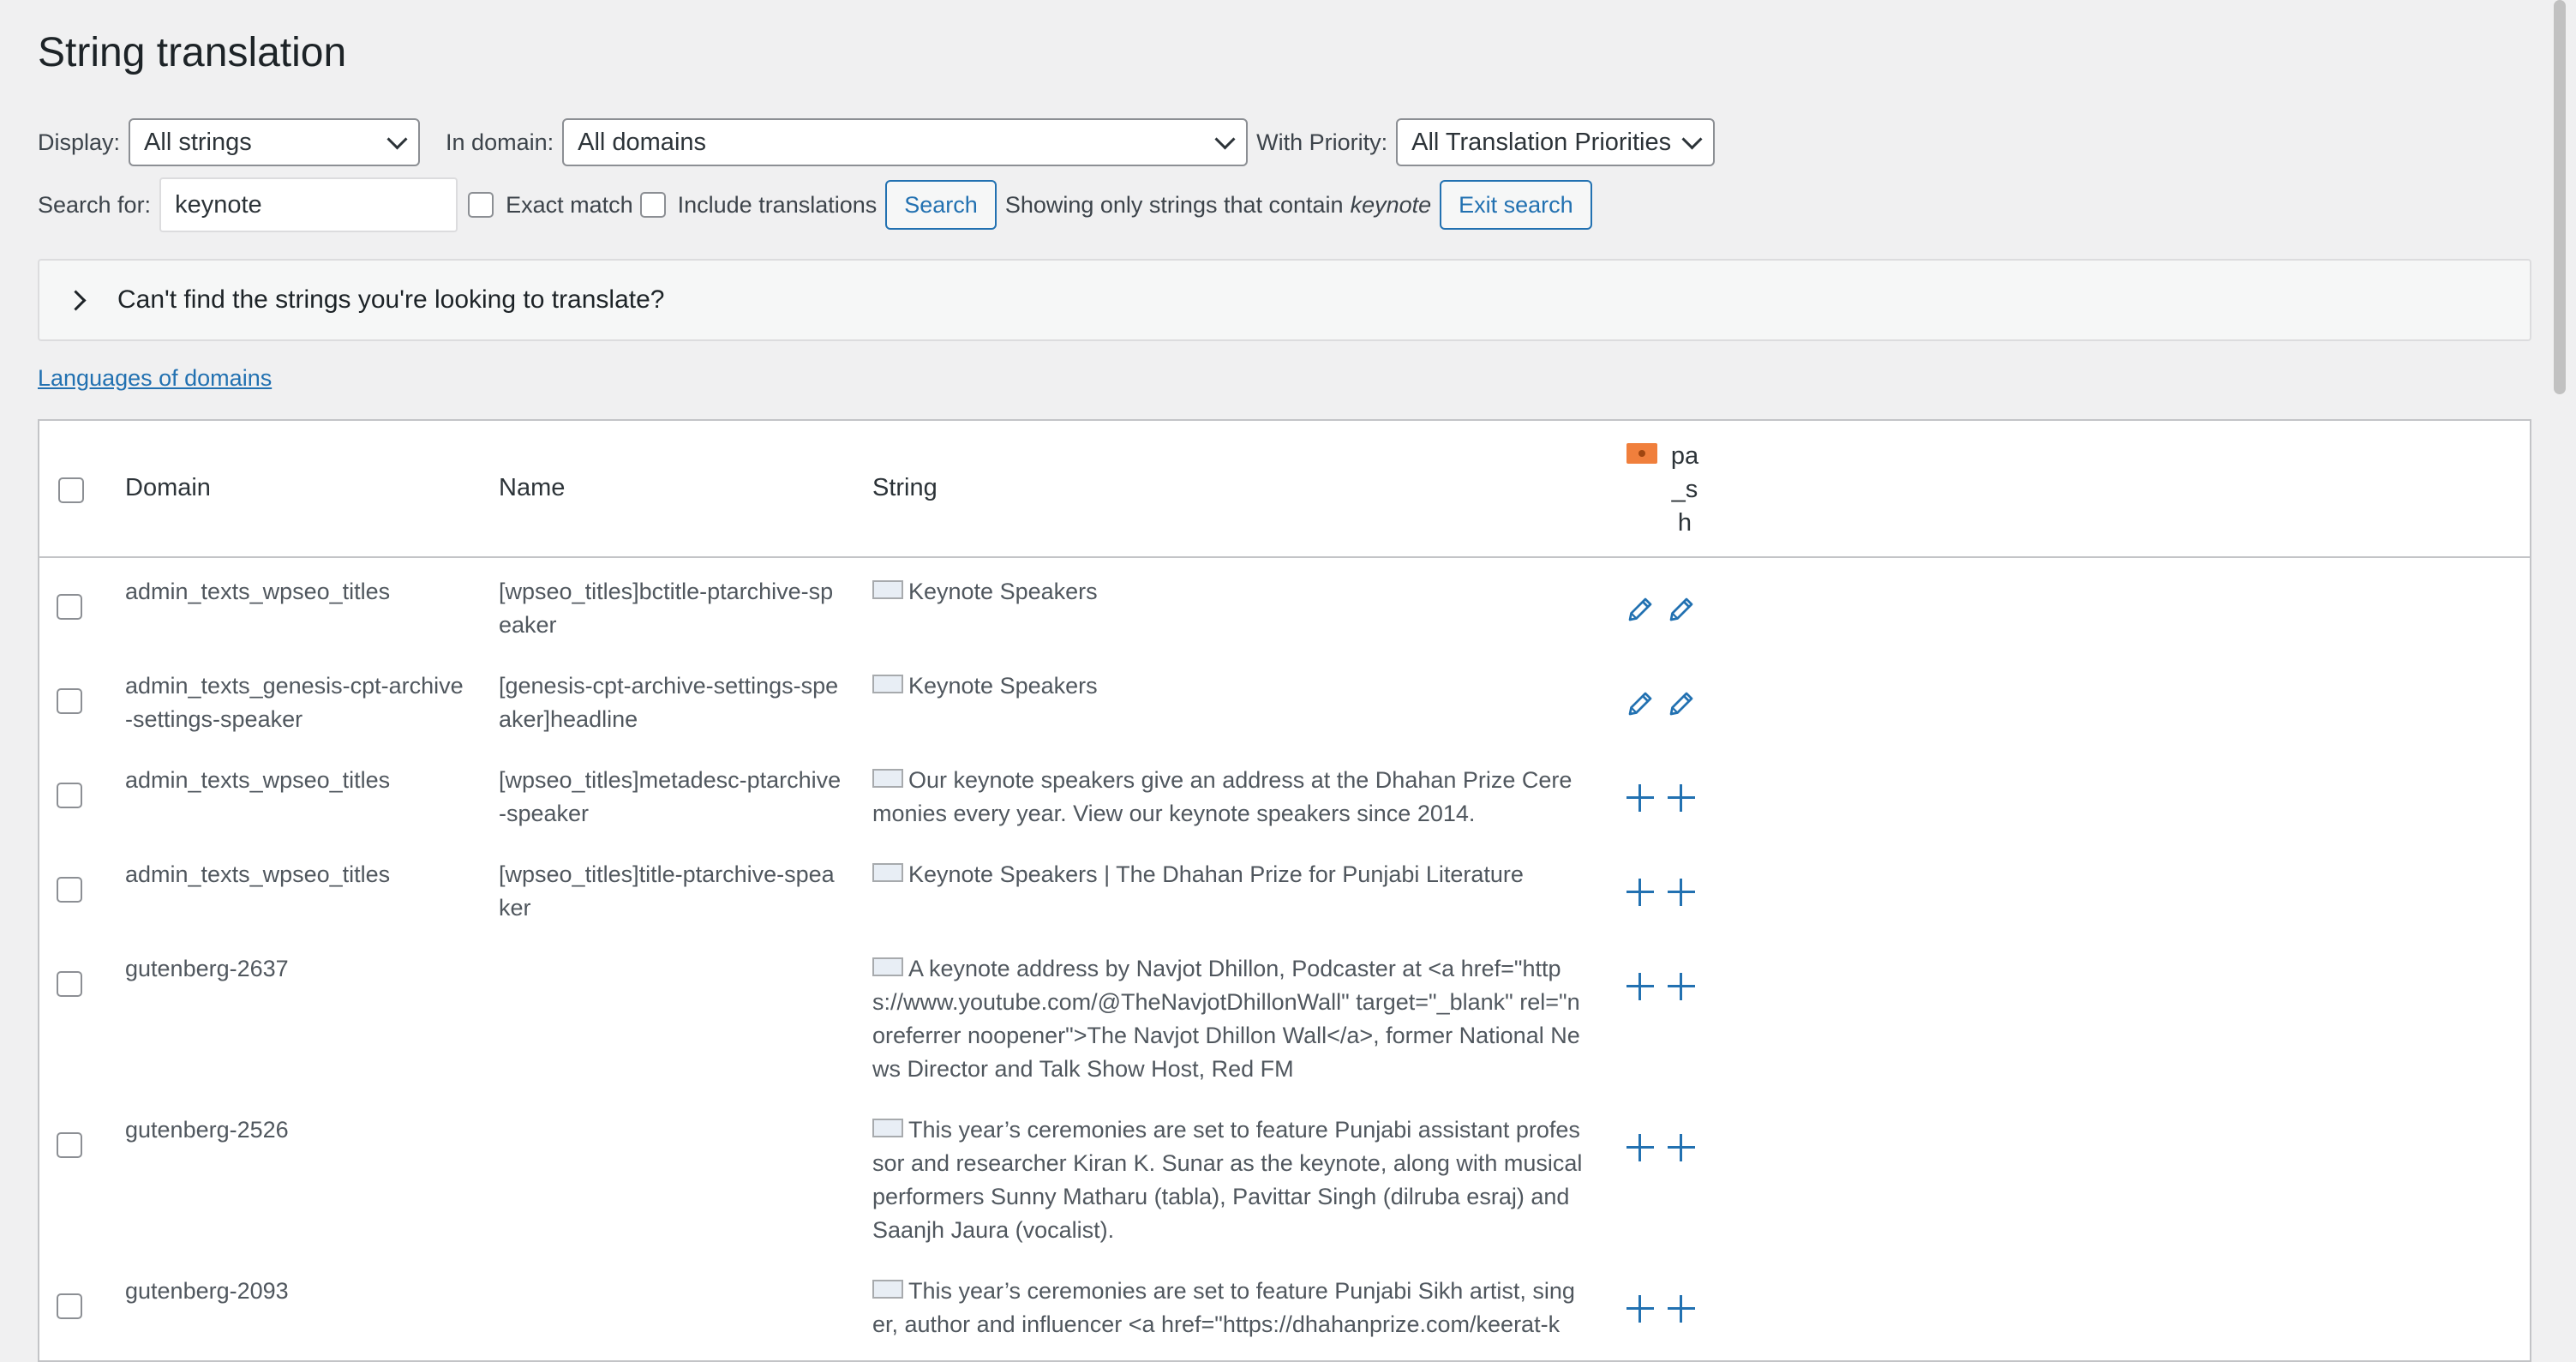 The image size is (2576, 1362). What do you see at coordinates (666, 608) in the screenshot?
I see `row-name: [wpseo_titles]bctitle-ptarchive-speaker` at bounding box center [666, 608].